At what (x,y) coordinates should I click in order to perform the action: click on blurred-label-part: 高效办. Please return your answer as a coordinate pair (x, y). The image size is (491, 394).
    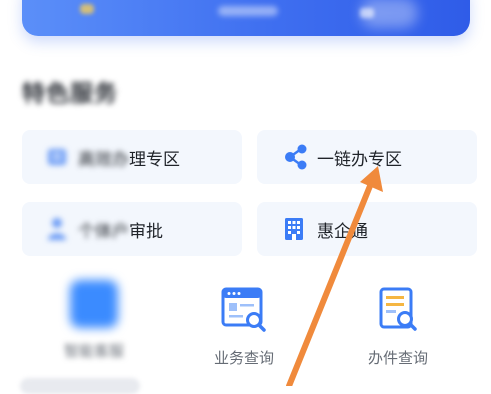
    Looking at the image, I should click on (103, 159).